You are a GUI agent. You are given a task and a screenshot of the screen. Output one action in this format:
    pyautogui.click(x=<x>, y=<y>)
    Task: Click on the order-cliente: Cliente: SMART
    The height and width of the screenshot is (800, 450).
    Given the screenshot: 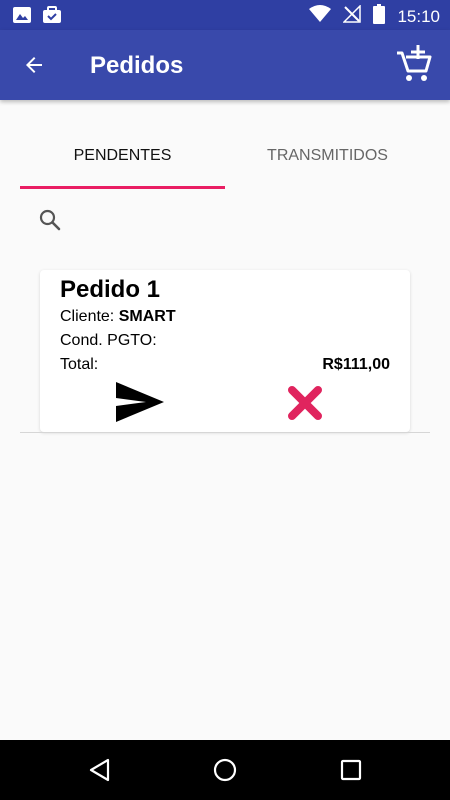 What is the action you would take?
    pyautogui.click(x=118, y=317)
    